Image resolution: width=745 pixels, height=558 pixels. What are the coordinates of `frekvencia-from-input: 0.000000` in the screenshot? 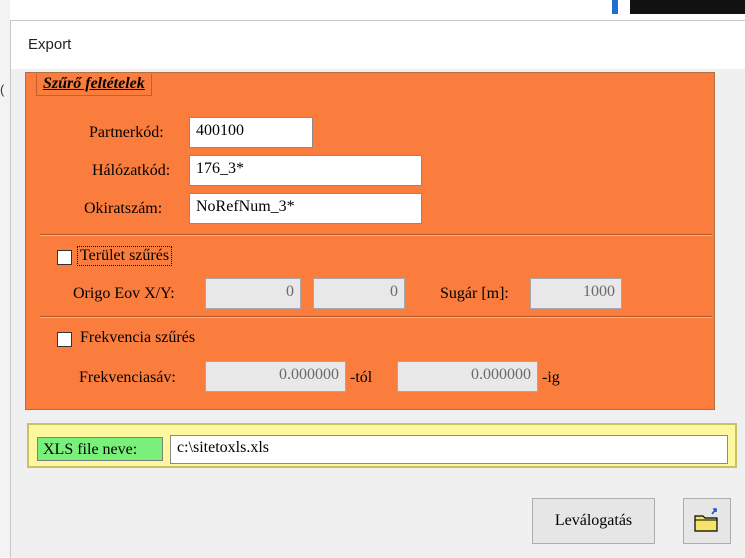 It's located at (275, 376).